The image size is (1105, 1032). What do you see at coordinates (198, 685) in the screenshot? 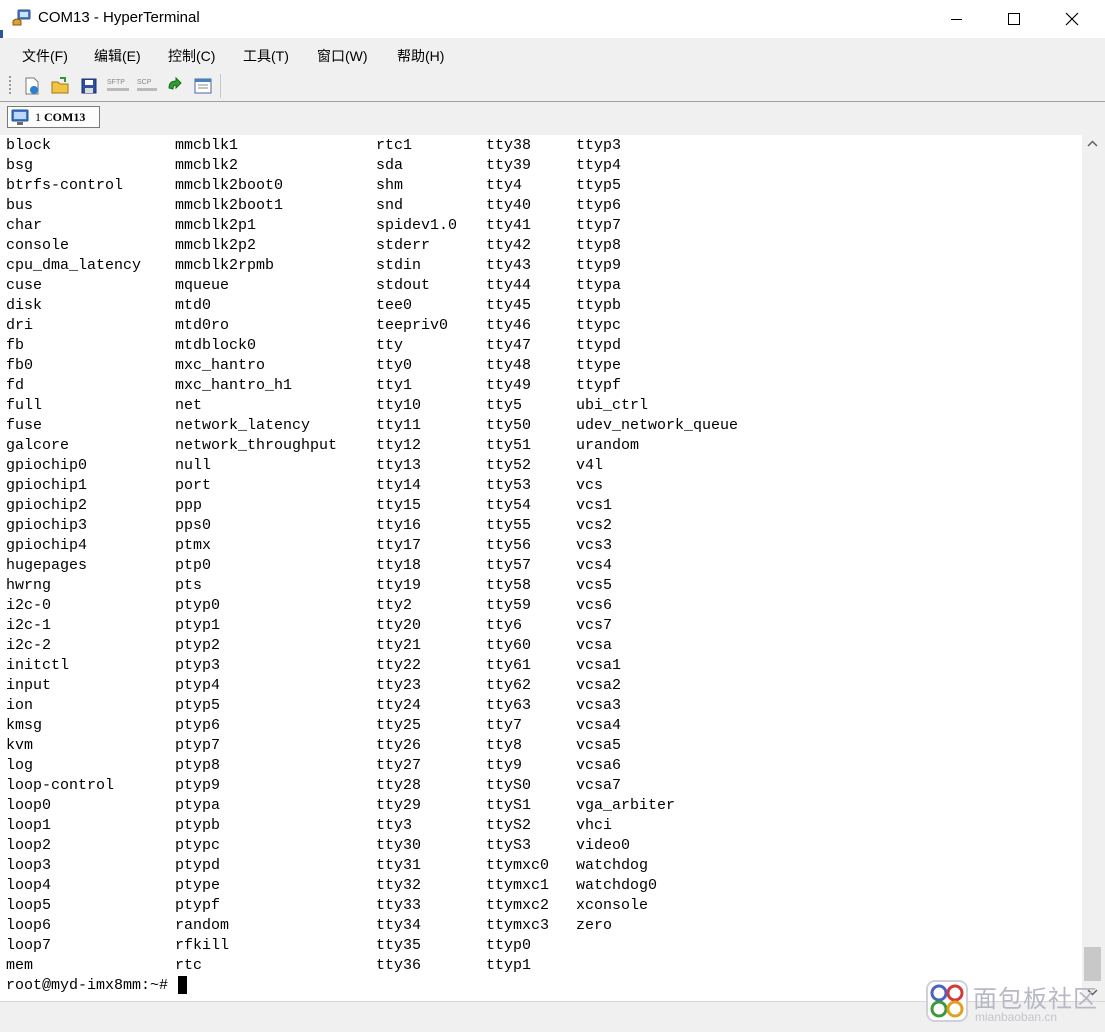
I see `device-entry: ptyp4` at bounding box center [198, 685].